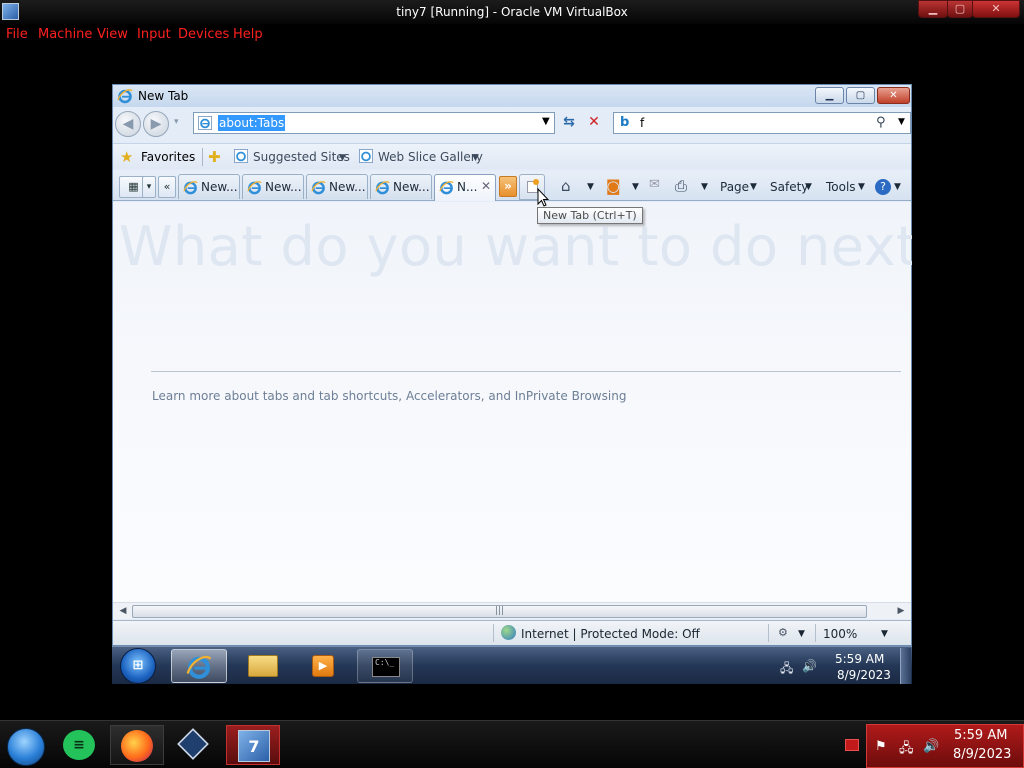  What do you see at coordinates (248, 34) in the screenshot?
I see `menu-help: Help` at bounding box center [248, 34].